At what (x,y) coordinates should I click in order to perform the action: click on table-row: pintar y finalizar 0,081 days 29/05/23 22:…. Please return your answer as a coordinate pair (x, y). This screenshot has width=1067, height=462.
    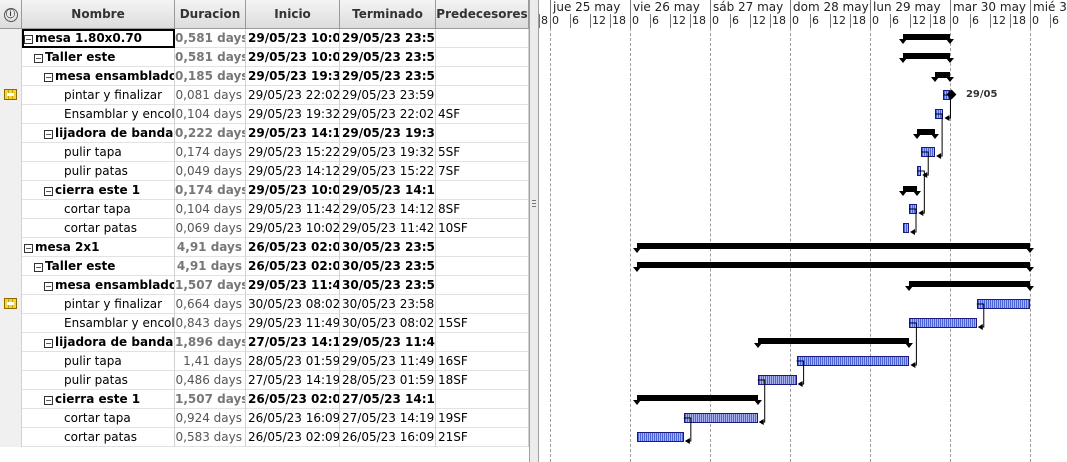
    Looking at the image, I should click on (264, 95).